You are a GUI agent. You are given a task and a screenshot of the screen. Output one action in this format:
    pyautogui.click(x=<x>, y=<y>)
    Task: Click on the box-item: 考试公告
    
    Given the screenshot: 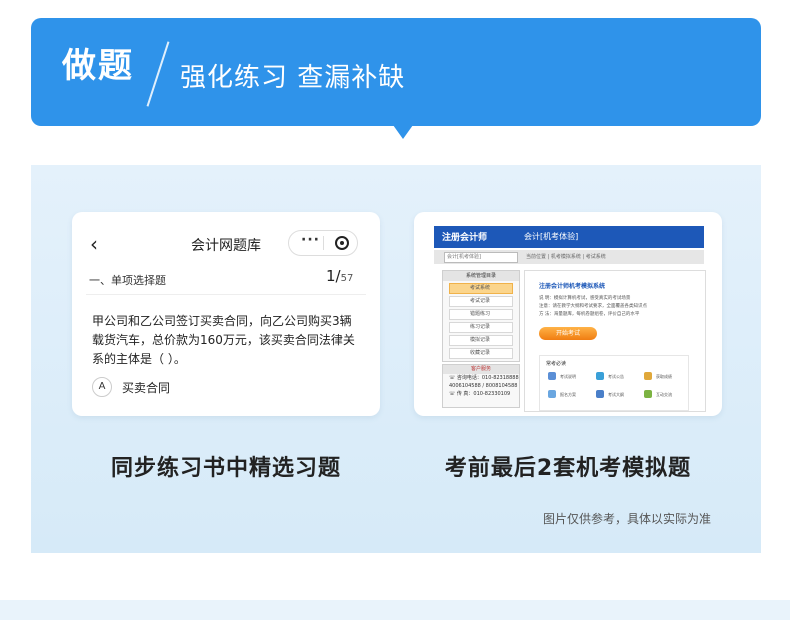 What is the action you would take?
    pyautogui.click(x=616, y=377)
    